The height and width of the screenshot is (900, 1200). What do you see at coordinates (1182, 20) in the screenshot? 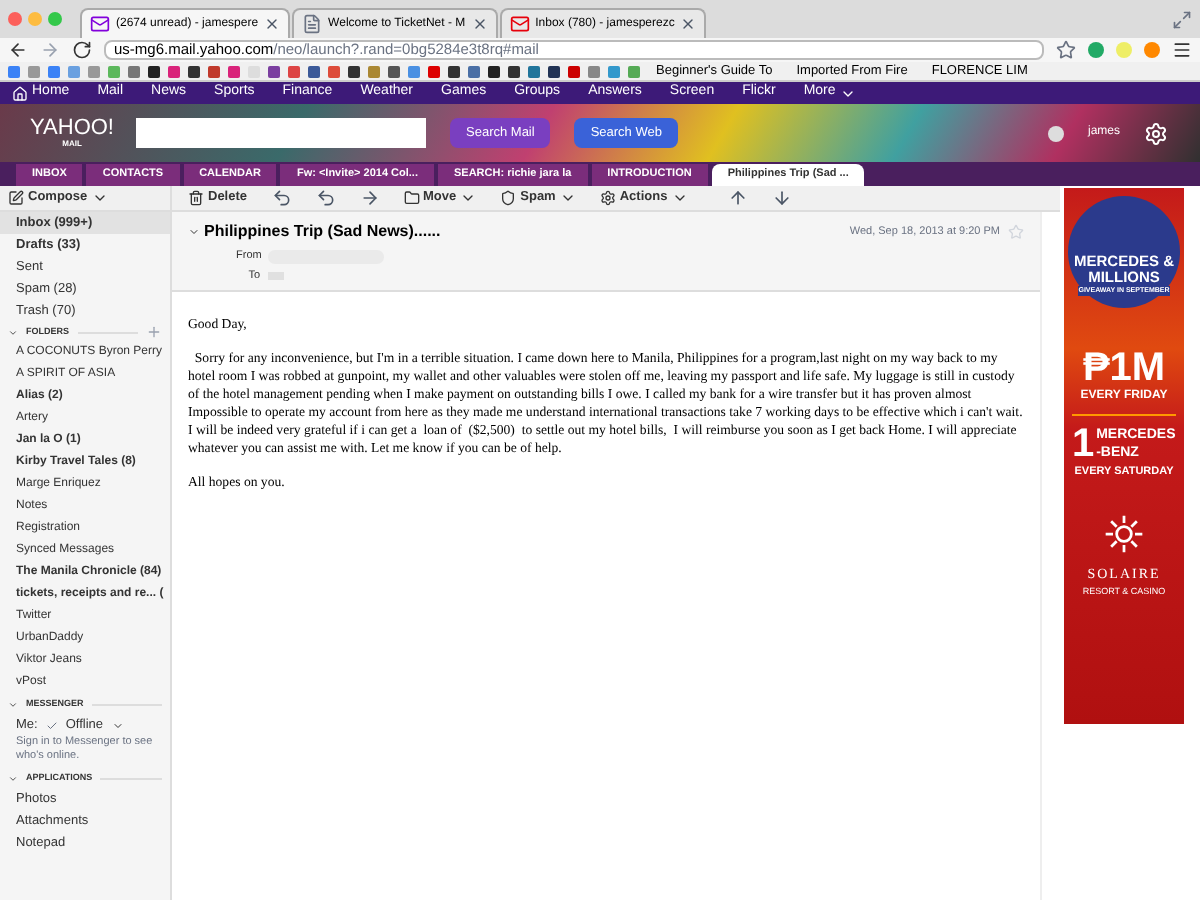
I see `fullscreen-icon` at bounding box center [1182, 20].